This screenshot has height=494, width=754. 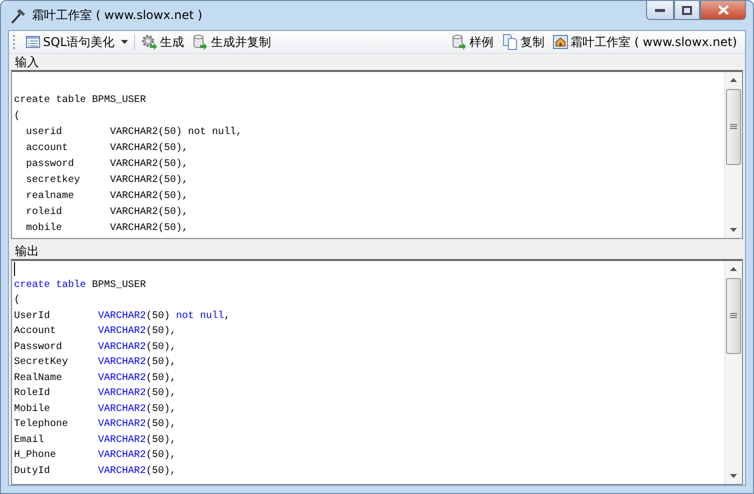 What do you see at coordinates (95, 471) in the screenshot?
I see `code-line: DutyId VARCHAR2(50),` at bounding box center [95, 471].